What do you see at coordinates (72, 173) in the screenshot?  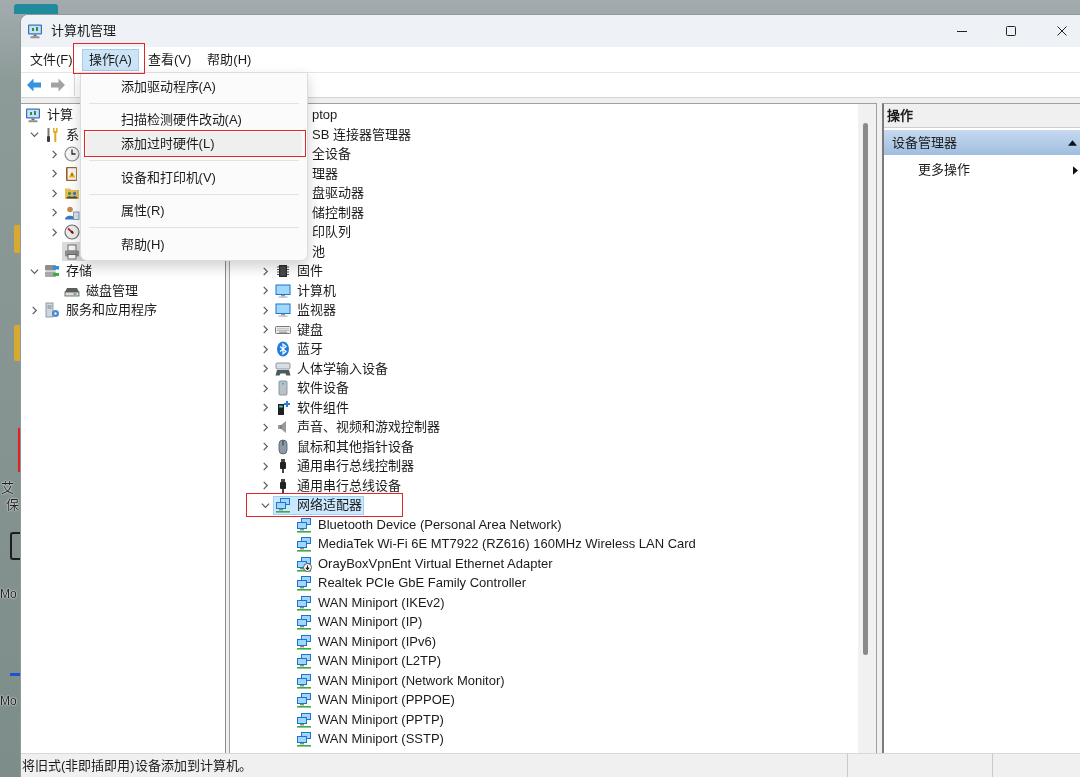 I see `event-log-icon` at bounding box center [72, 173].